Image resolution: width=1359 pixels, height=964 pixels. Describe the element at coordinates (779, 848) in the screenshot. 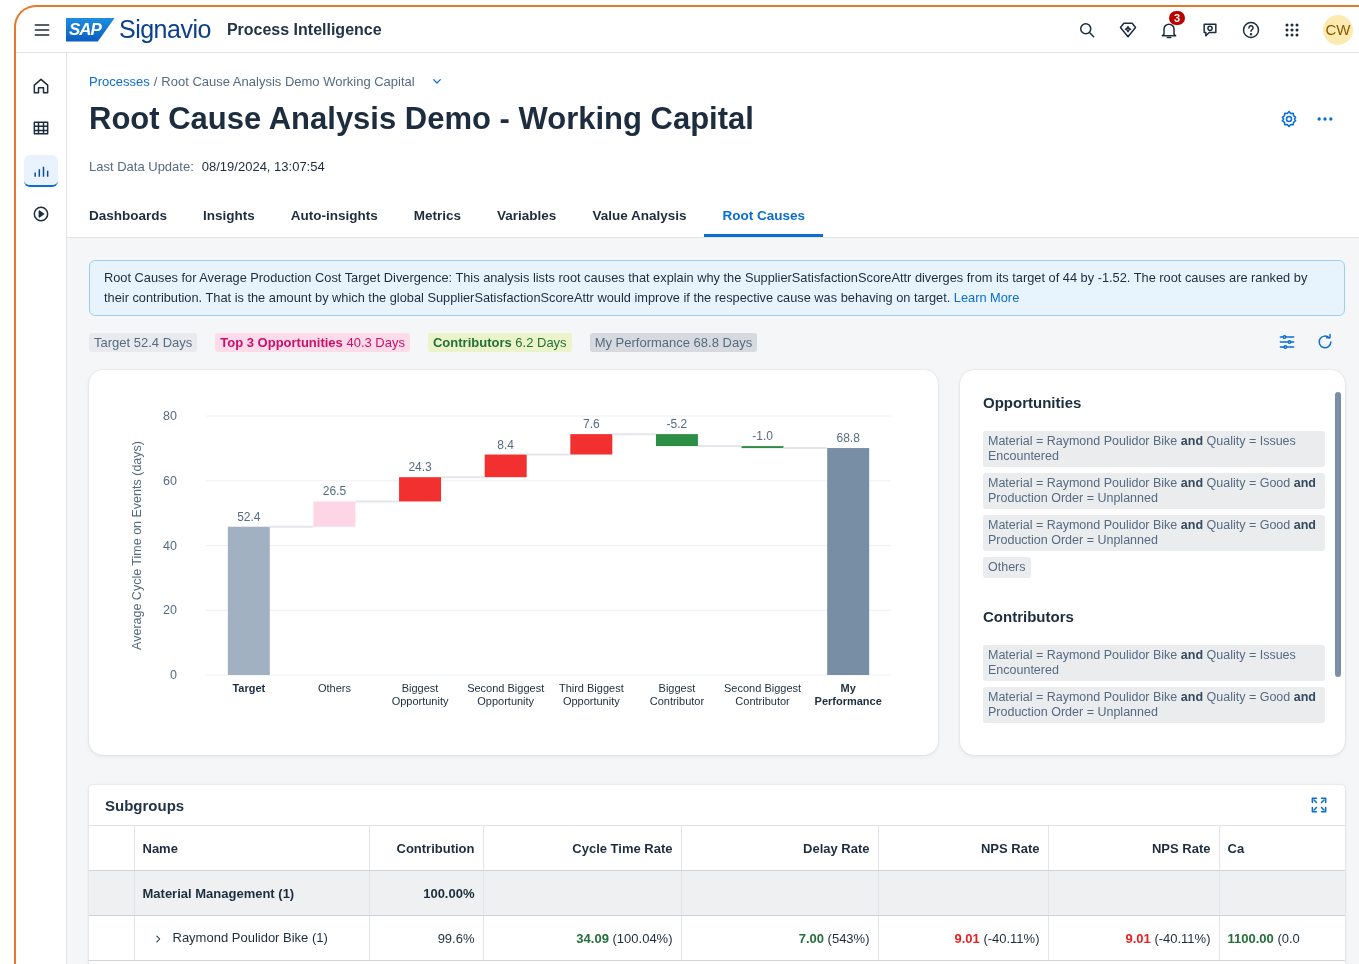

I see `column-header: Delay Rate` at that location.